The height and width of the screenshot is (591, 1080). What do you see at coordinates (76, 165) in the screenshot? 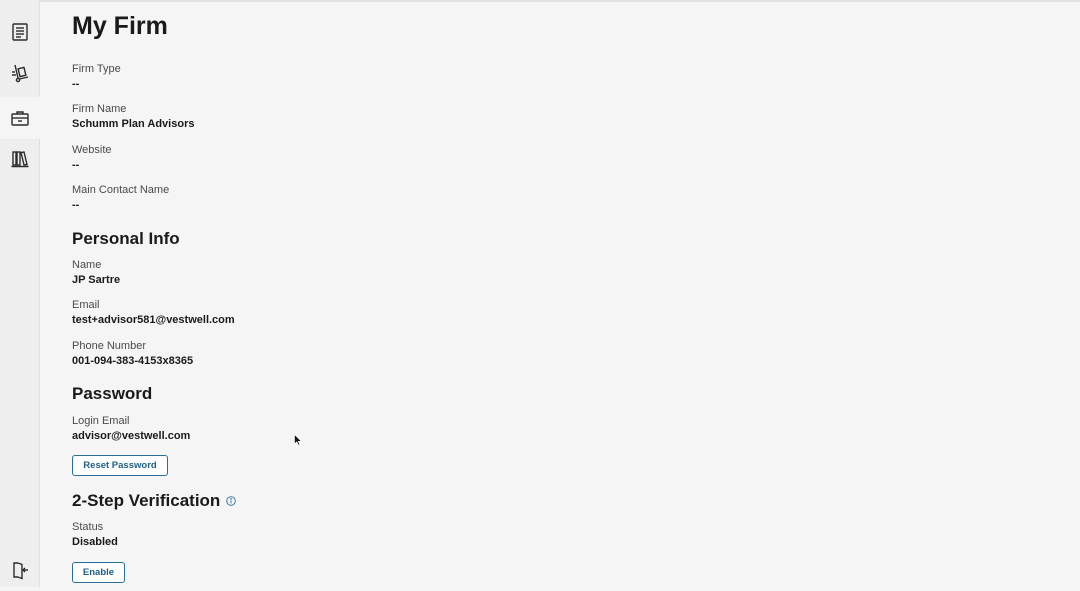
I see `website-value: --` at bounding box center [76, 165].